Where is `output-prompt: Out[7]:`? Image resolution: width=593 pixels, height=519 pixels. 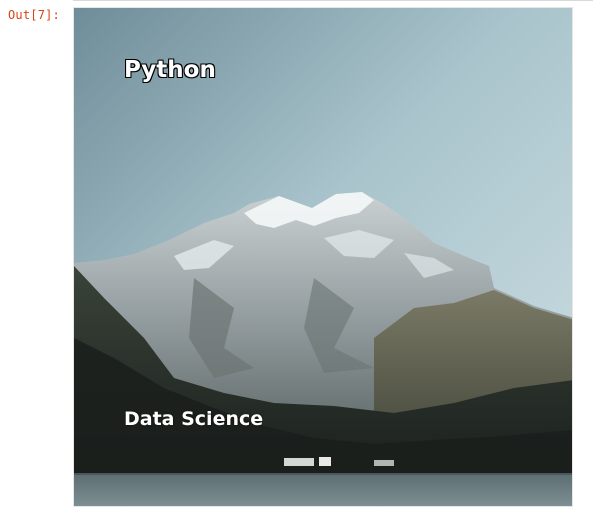 output-prompt: Out[7]: is located at coordinates (34, 15).